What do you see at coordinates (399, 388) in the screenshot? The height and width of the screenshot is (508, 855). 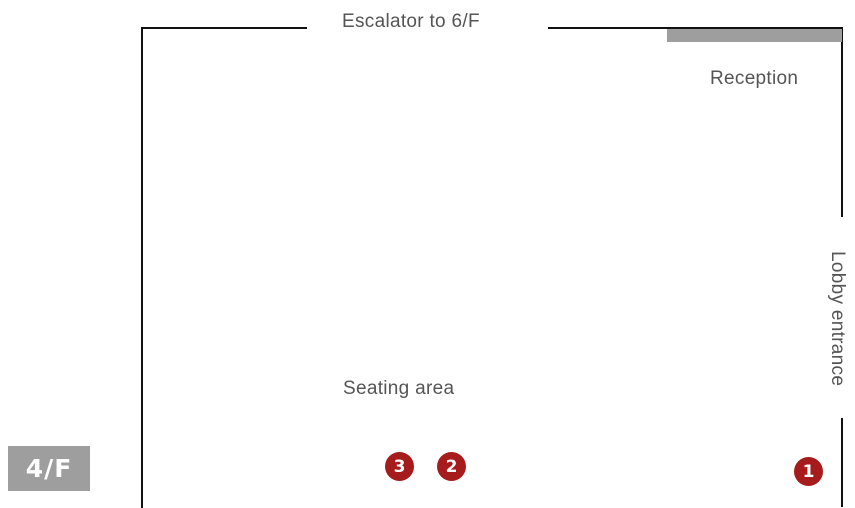 I see `seating-area-label: Seating area` at bounding box center [399, 388].